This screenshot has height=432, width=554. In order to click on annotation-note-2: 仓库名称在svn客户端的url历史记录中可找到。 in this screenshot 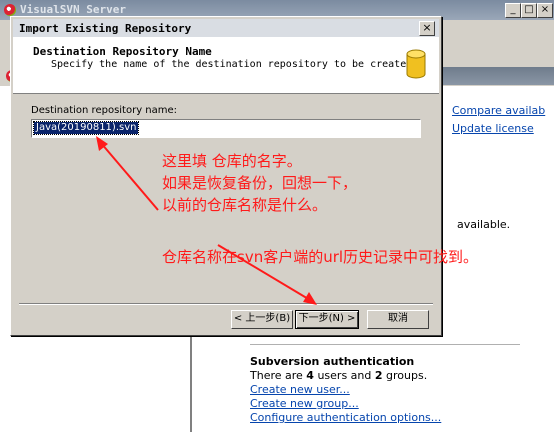, I will do `click(320, 257)`.